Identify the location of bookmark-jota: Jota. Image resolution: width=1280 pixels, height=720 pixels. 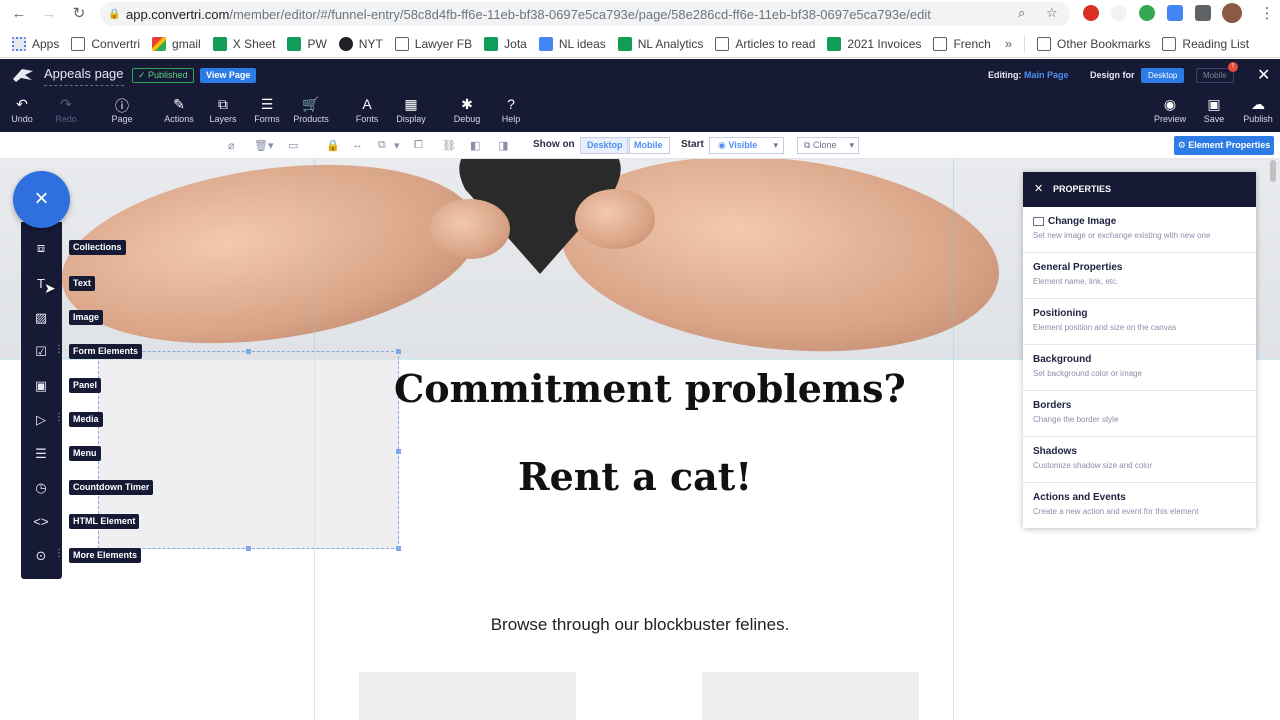
(505, 43).